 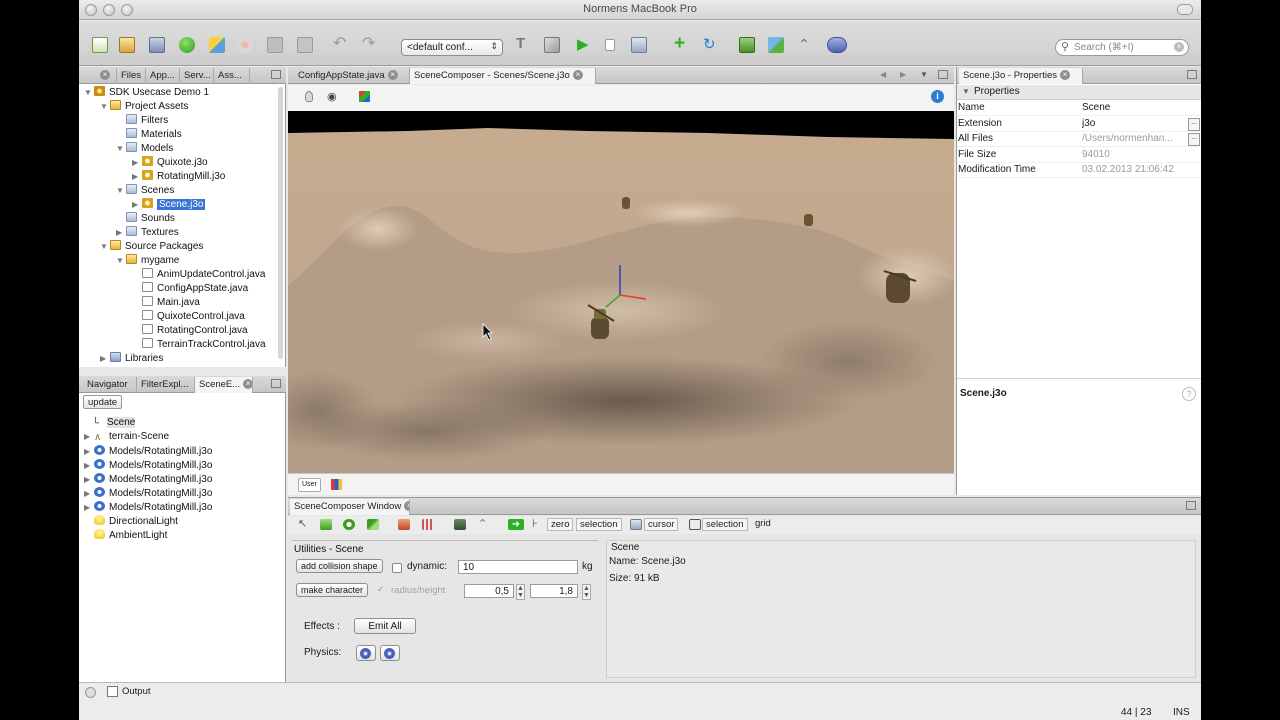 I want to click on deploy-icon, so click(x=837, y=45).